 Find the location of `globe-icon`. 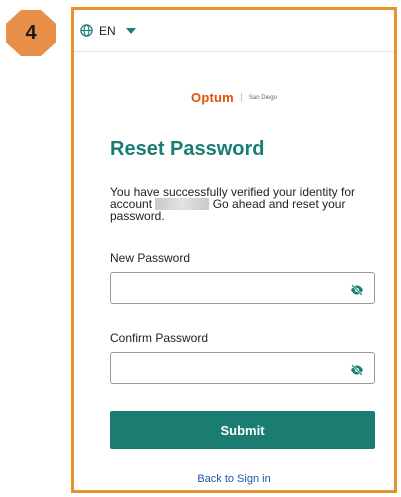

globe-icon is located at coordinates (86, 30).